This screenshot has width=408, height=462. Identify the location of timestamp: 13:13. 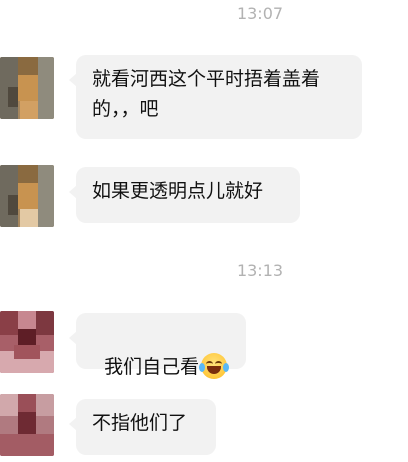
(260, 270).